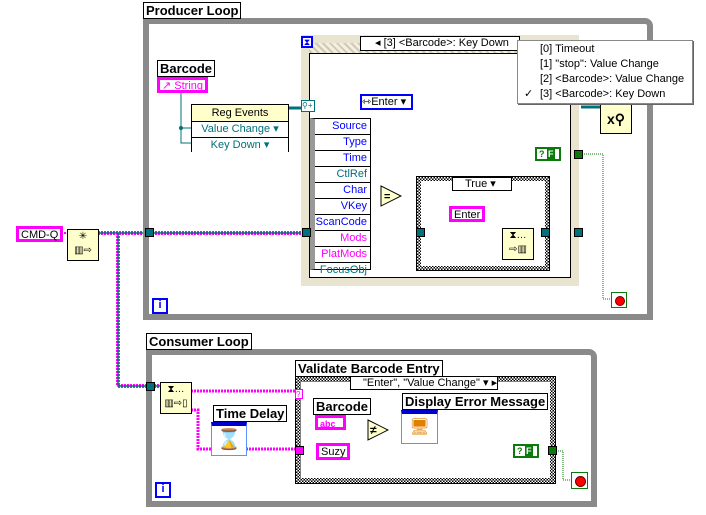 This screenshot has height=515, width=706. I want to click on enter-string-constant: Enter, so click(467, 214).